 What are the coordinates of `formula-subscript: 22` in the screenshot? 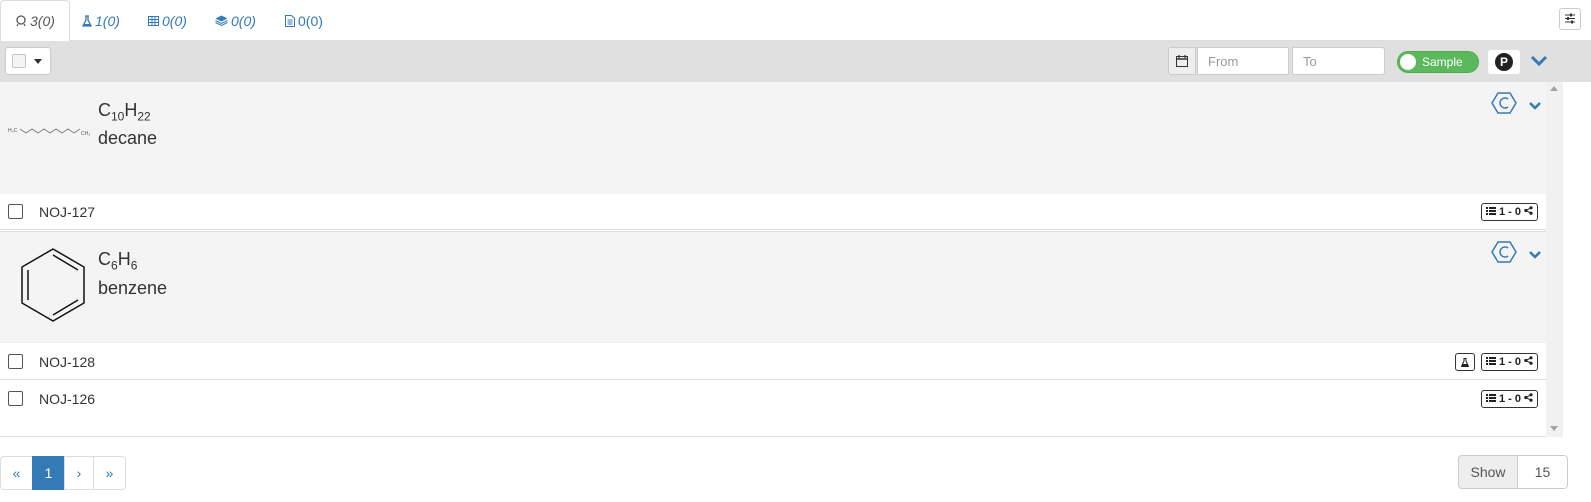 It's located at (144, 116).